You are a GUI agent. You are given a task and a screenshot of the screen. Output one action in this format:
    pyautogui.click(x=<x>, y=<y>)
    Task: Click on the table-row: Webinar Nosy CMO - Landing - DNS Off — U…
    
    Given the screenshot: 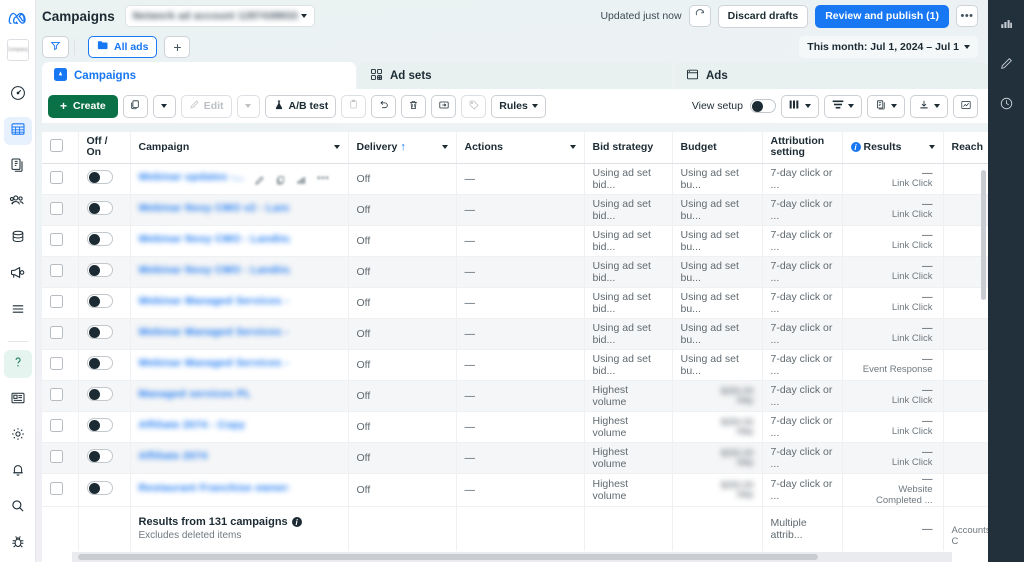 What is the action you would take?
    pyautogui.click(x=515, y=241)
    